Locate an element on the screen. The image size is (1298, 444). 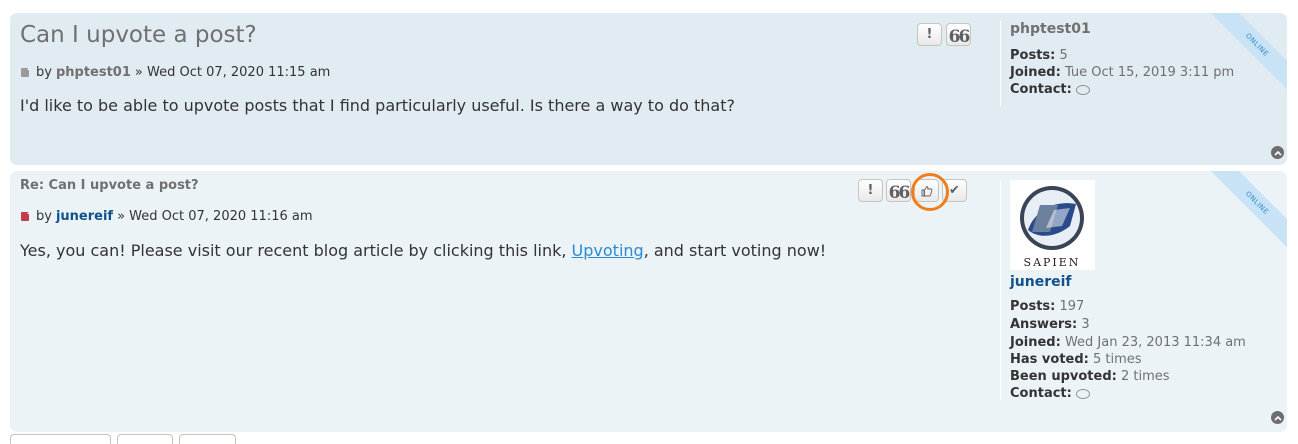
profile-username: phptest01 is located at coordinates (1122, 29).